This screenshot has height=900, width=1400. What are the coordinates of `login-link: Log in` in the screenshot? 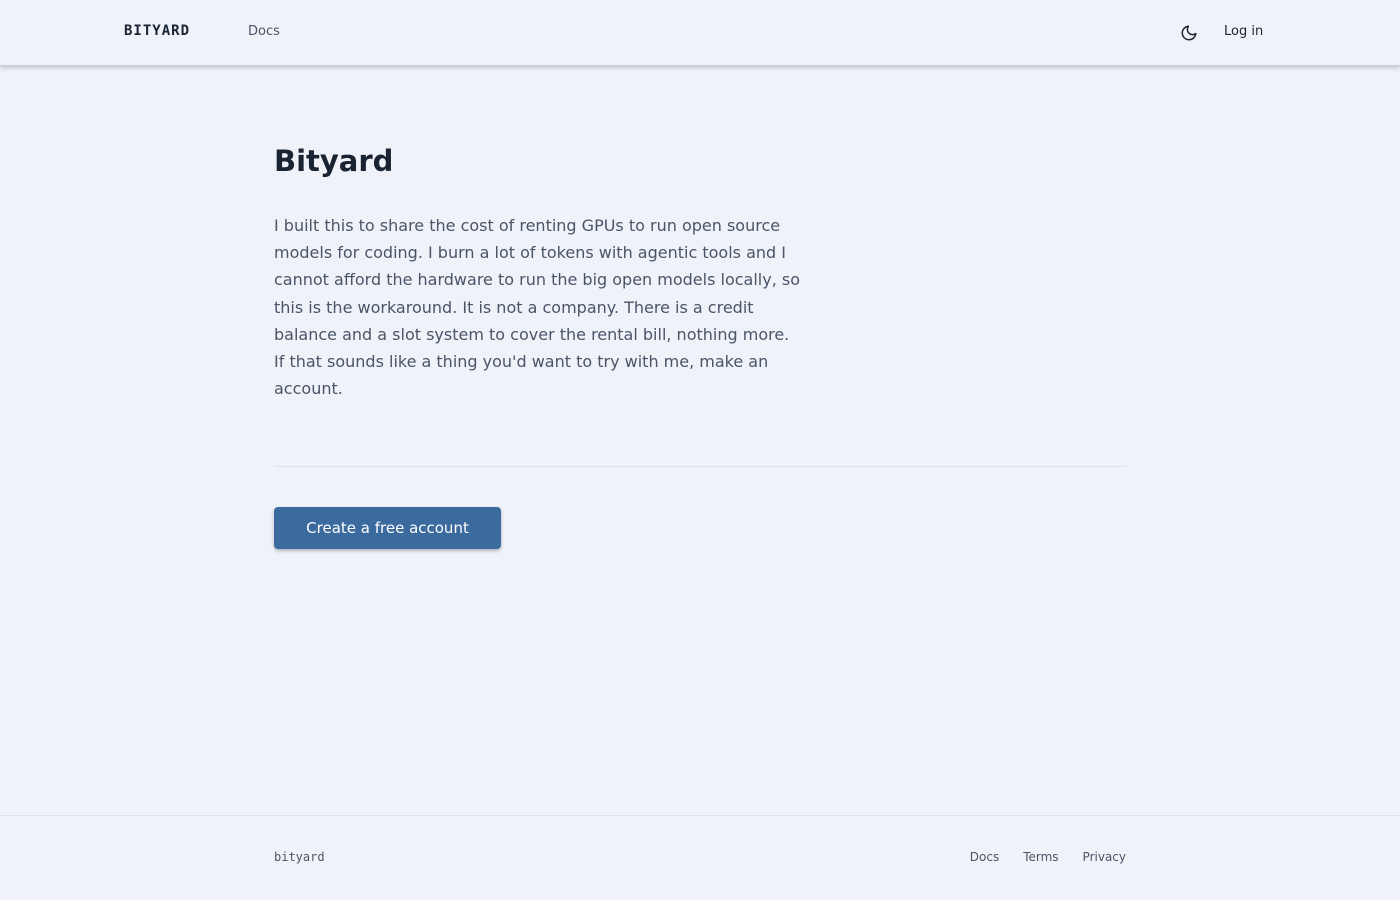 It's located at (1243, 31).